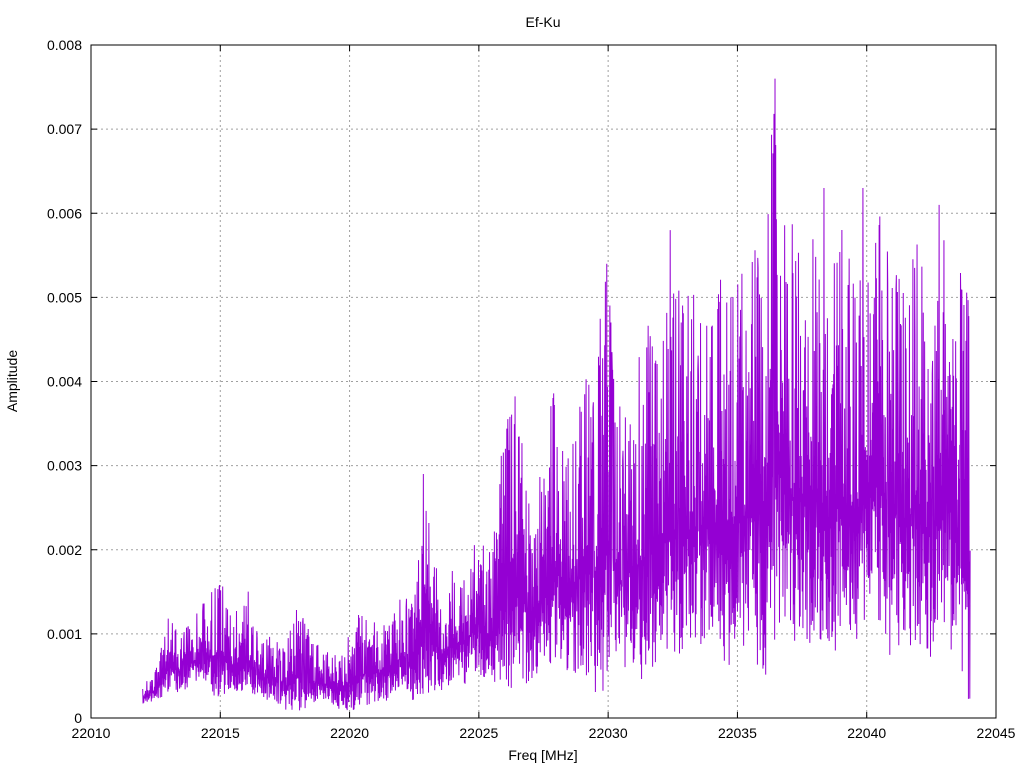 The height and width of the screenshot is (768, 1024). Describe the element at coordinates (996, 733) in the screenshot. I see `x-tick-label: 22045` at that location.